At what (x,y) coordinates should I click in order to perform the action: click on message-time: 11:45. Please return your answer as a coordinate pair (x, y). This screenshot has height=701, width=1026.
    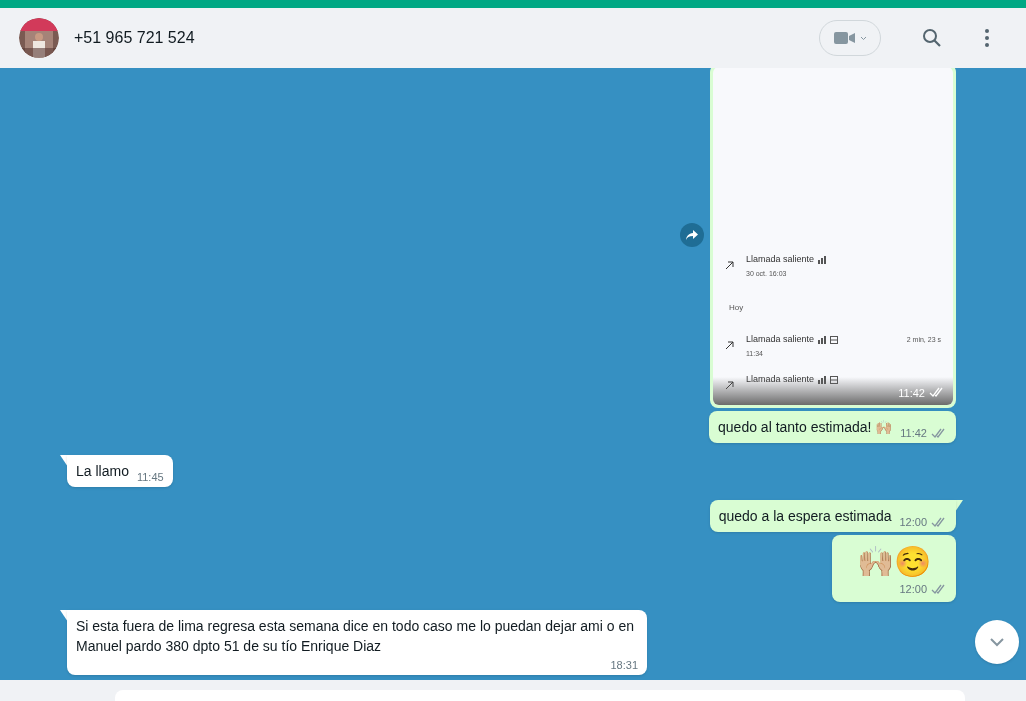
    Looking at the image, I should click on (150, 477).